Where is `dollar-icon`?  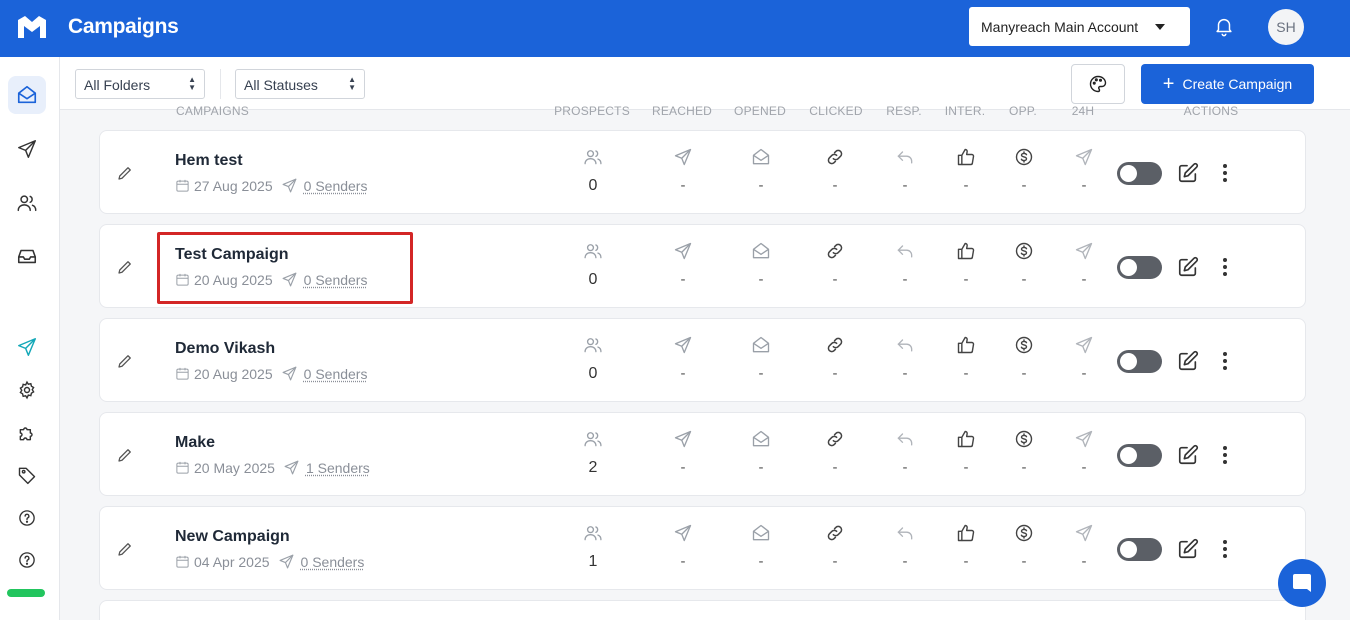
dollar-icon is located at coordinates (1024, 251).